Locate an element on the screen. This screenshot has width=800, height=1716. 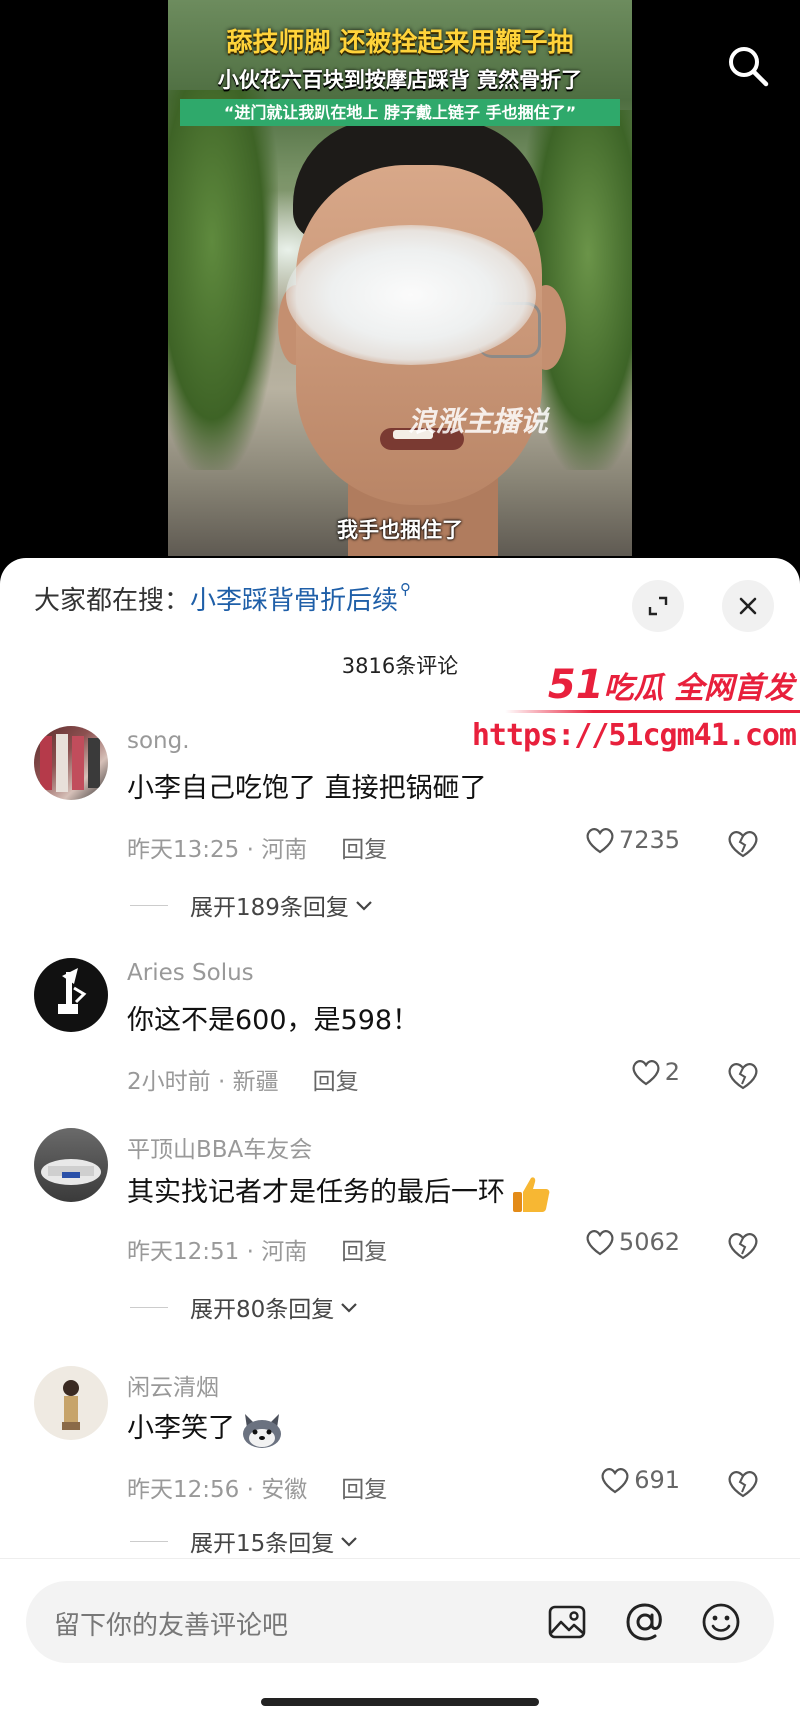
comment-username: 平顶山BBA车友会 is located at coordinates (219, 1147).